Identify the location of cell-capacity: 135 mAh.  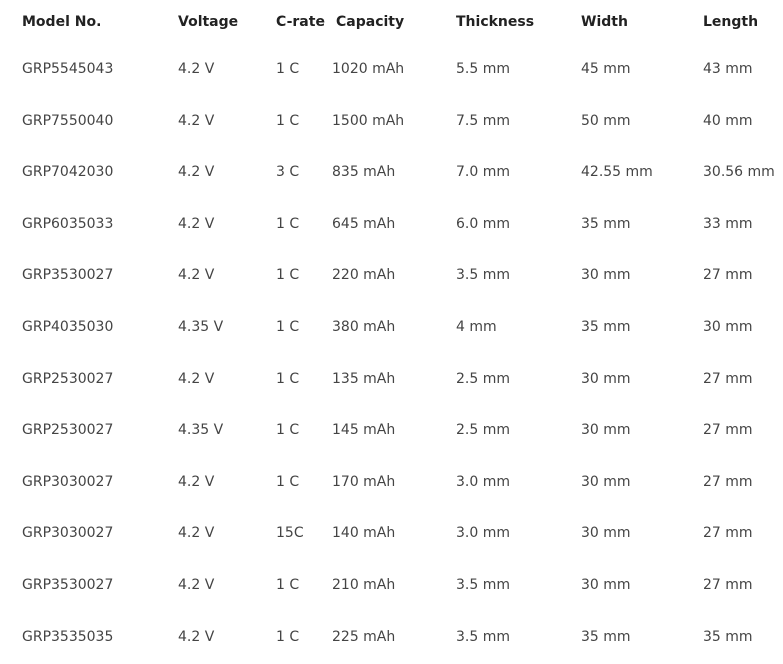
(364, 378).